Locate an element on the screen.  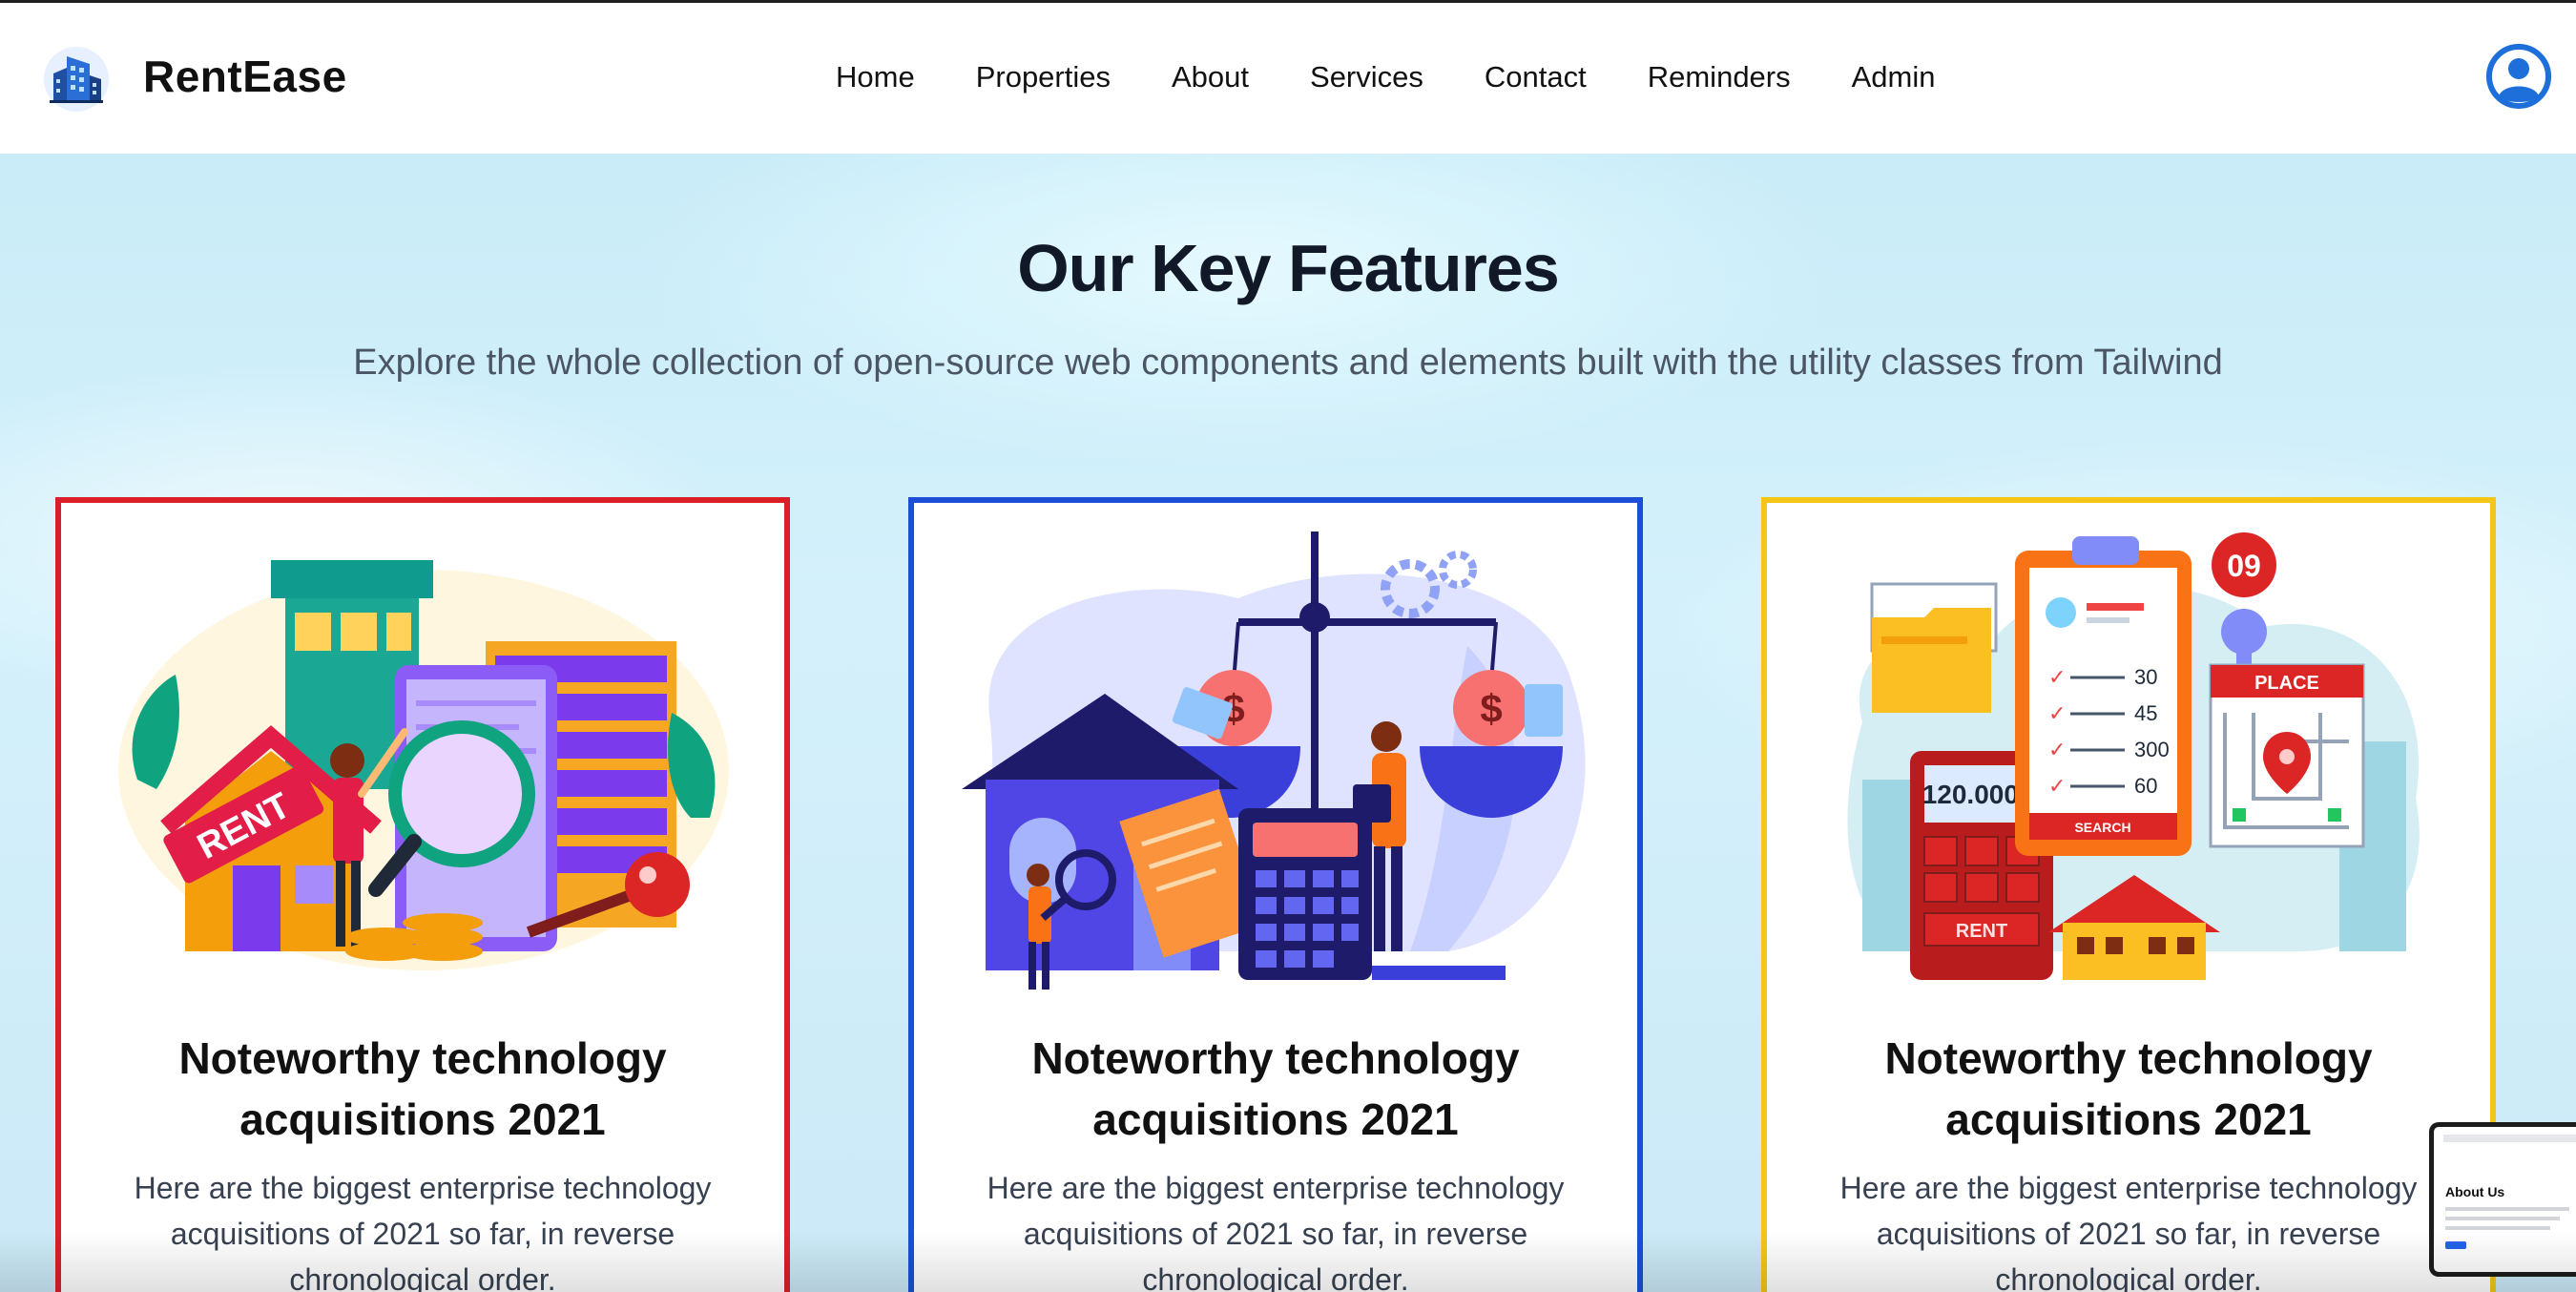
thumbnail-title: About Us is located at coordinates (2475, 1191).